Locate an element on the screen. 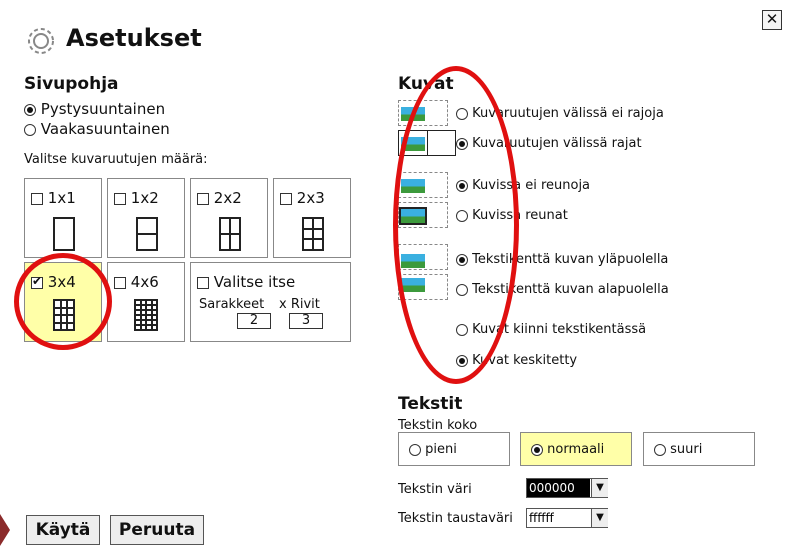  close-button: ✕ is located at coordinates (772, 20).